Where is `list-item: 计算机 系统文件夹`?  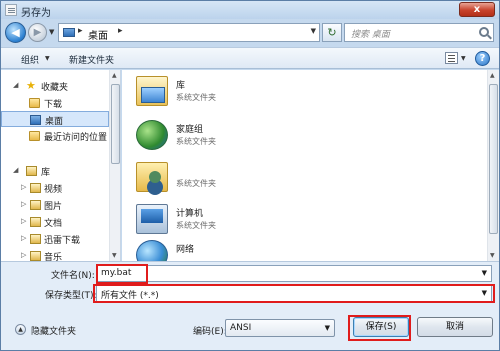
list-item: 计算机 系统文件夹 is located at coordinates (236, 220).